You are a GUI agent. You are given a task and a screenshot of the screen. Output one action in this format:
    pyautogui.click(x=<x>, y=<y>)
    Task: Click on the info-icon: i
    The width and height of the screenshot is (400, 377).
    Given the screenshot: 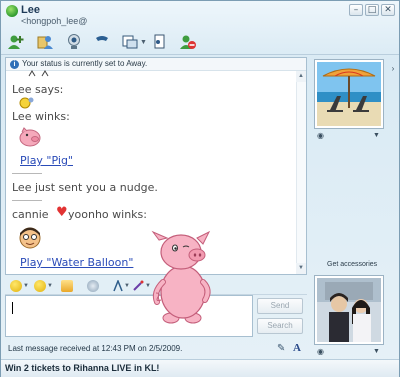 What is the action you would take?
    pyautogui.click(x=14, y=64)
    